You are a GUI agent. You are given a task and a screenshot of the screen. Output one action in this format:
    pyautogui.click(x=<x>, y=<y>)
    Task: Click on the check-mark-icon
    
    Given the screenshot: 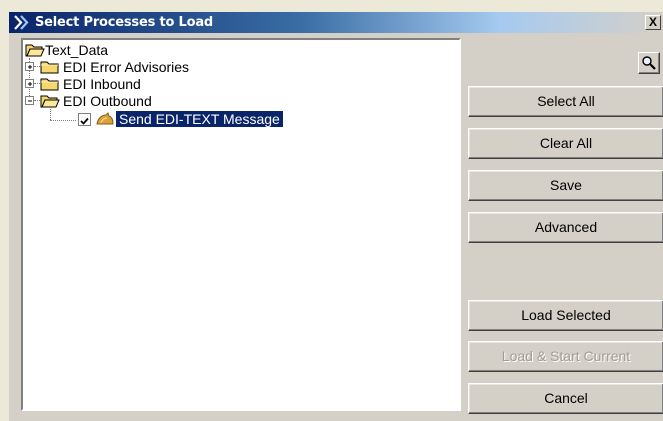 What is the action you would take?
    pyautogui.click(x=84, y=121)
    